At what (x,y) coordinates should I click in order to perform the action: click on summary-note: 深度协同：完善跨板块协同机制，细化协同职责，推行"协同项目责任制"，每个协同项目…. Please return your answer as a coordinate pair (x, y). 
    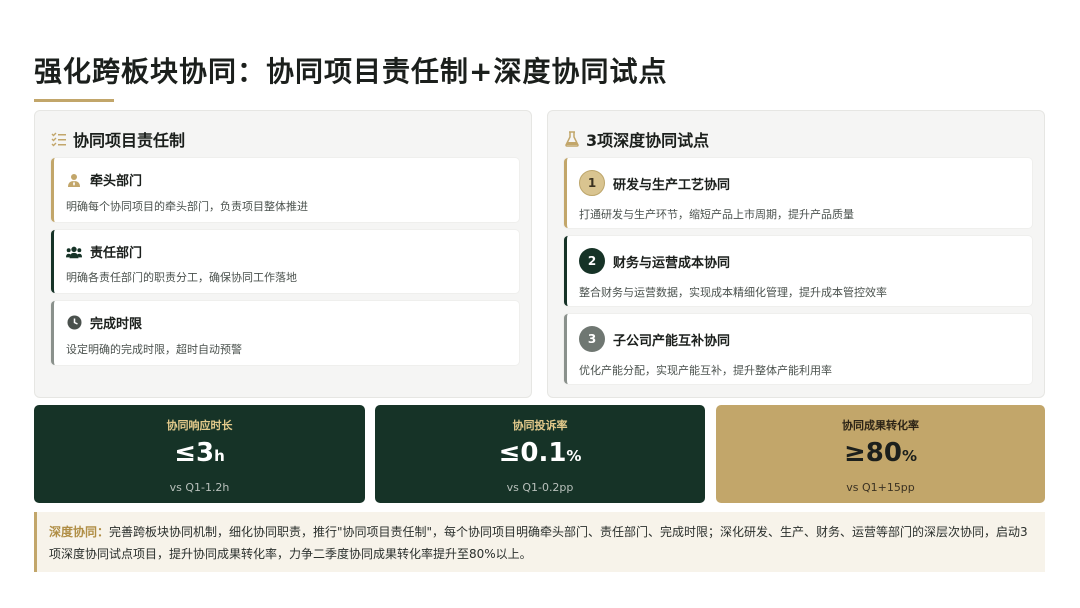
    Looking at the image, I should click on (539, 542).